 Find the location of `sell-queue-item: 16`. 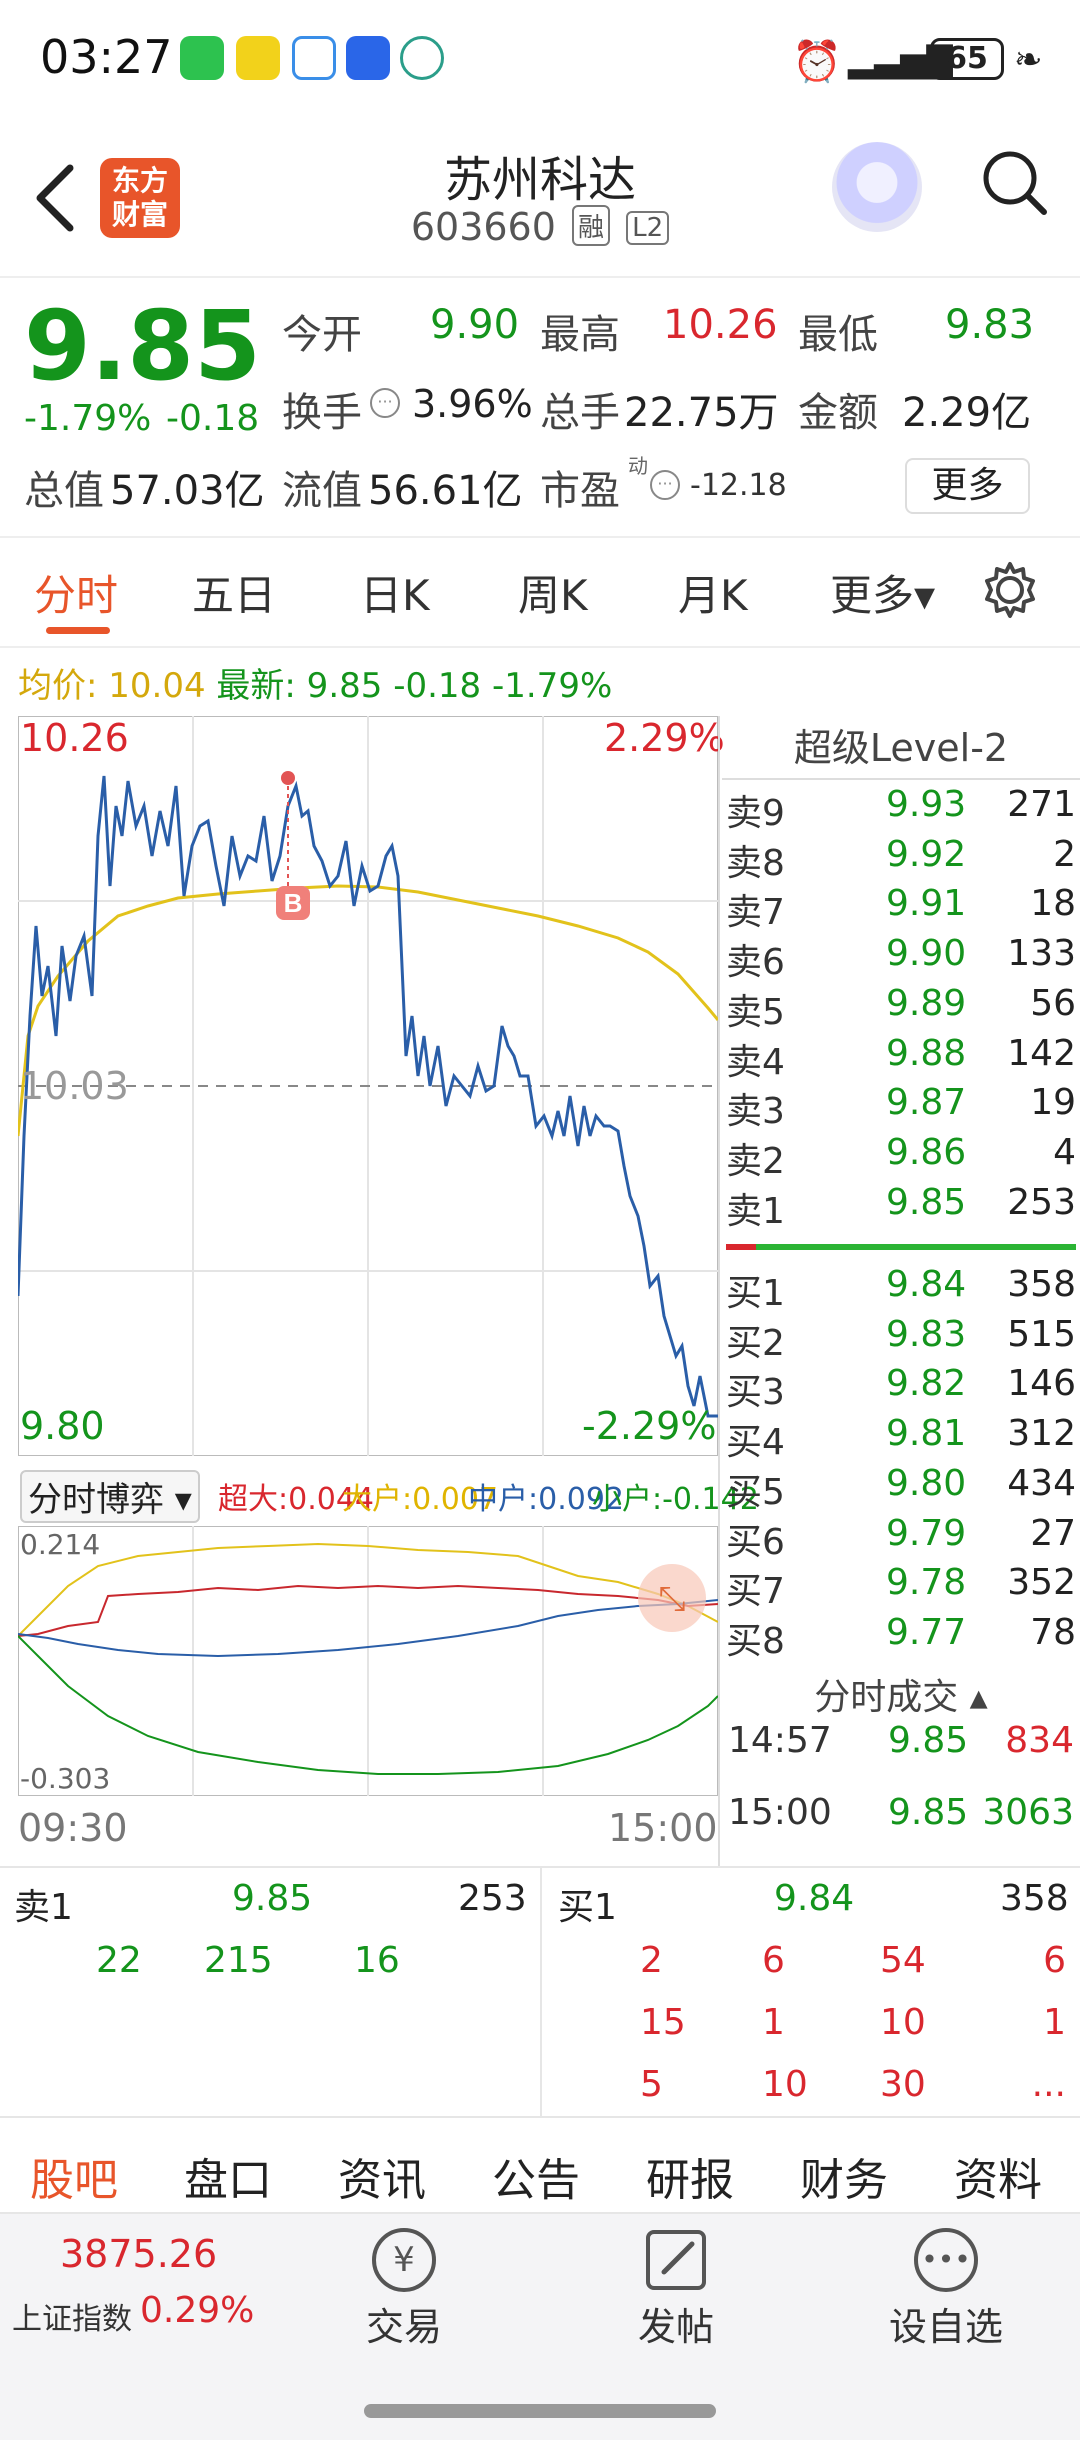

sell-queue-item: 16 is located at coordinates (377, 1960).